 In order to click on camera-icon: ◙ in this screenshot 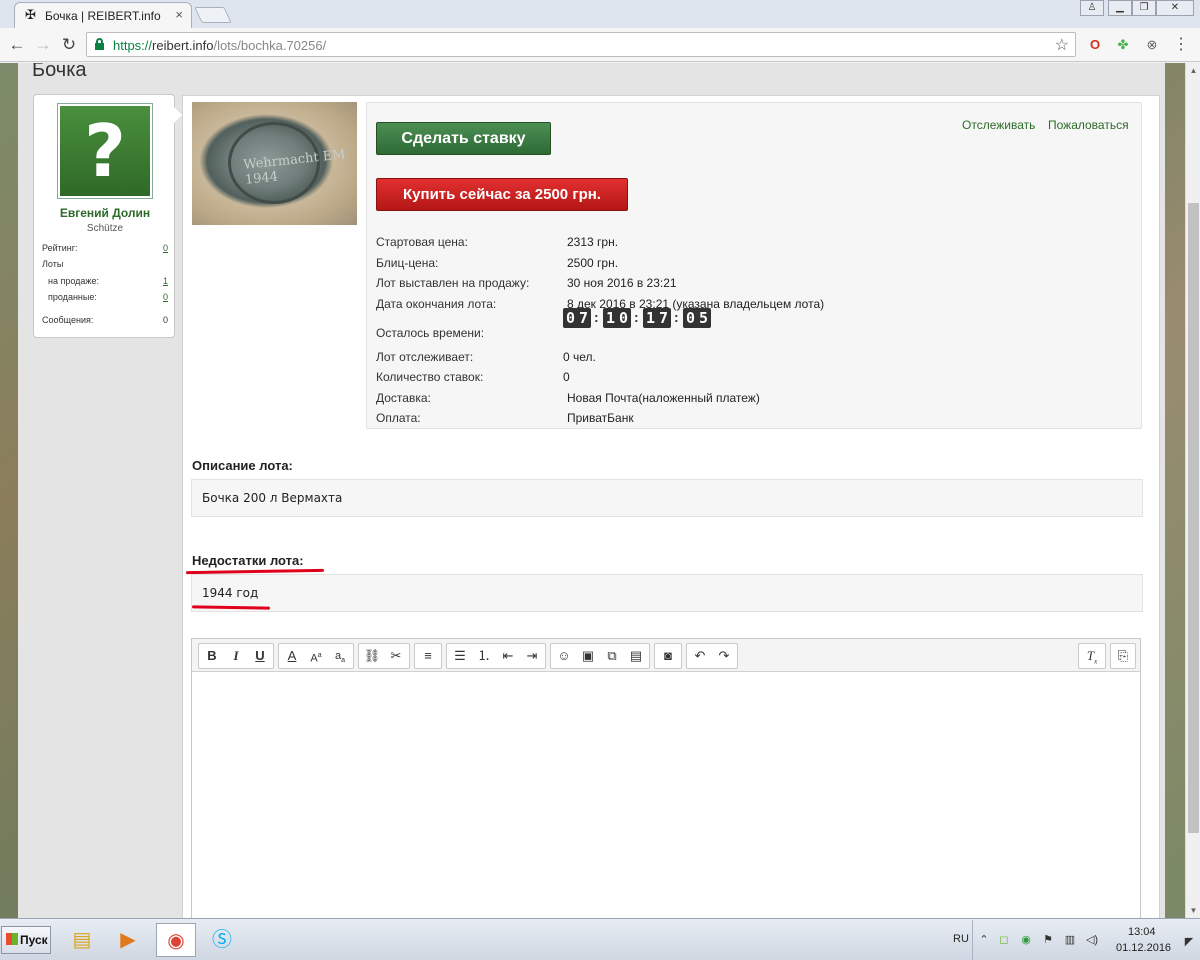, I will do `click(668, 656)`.